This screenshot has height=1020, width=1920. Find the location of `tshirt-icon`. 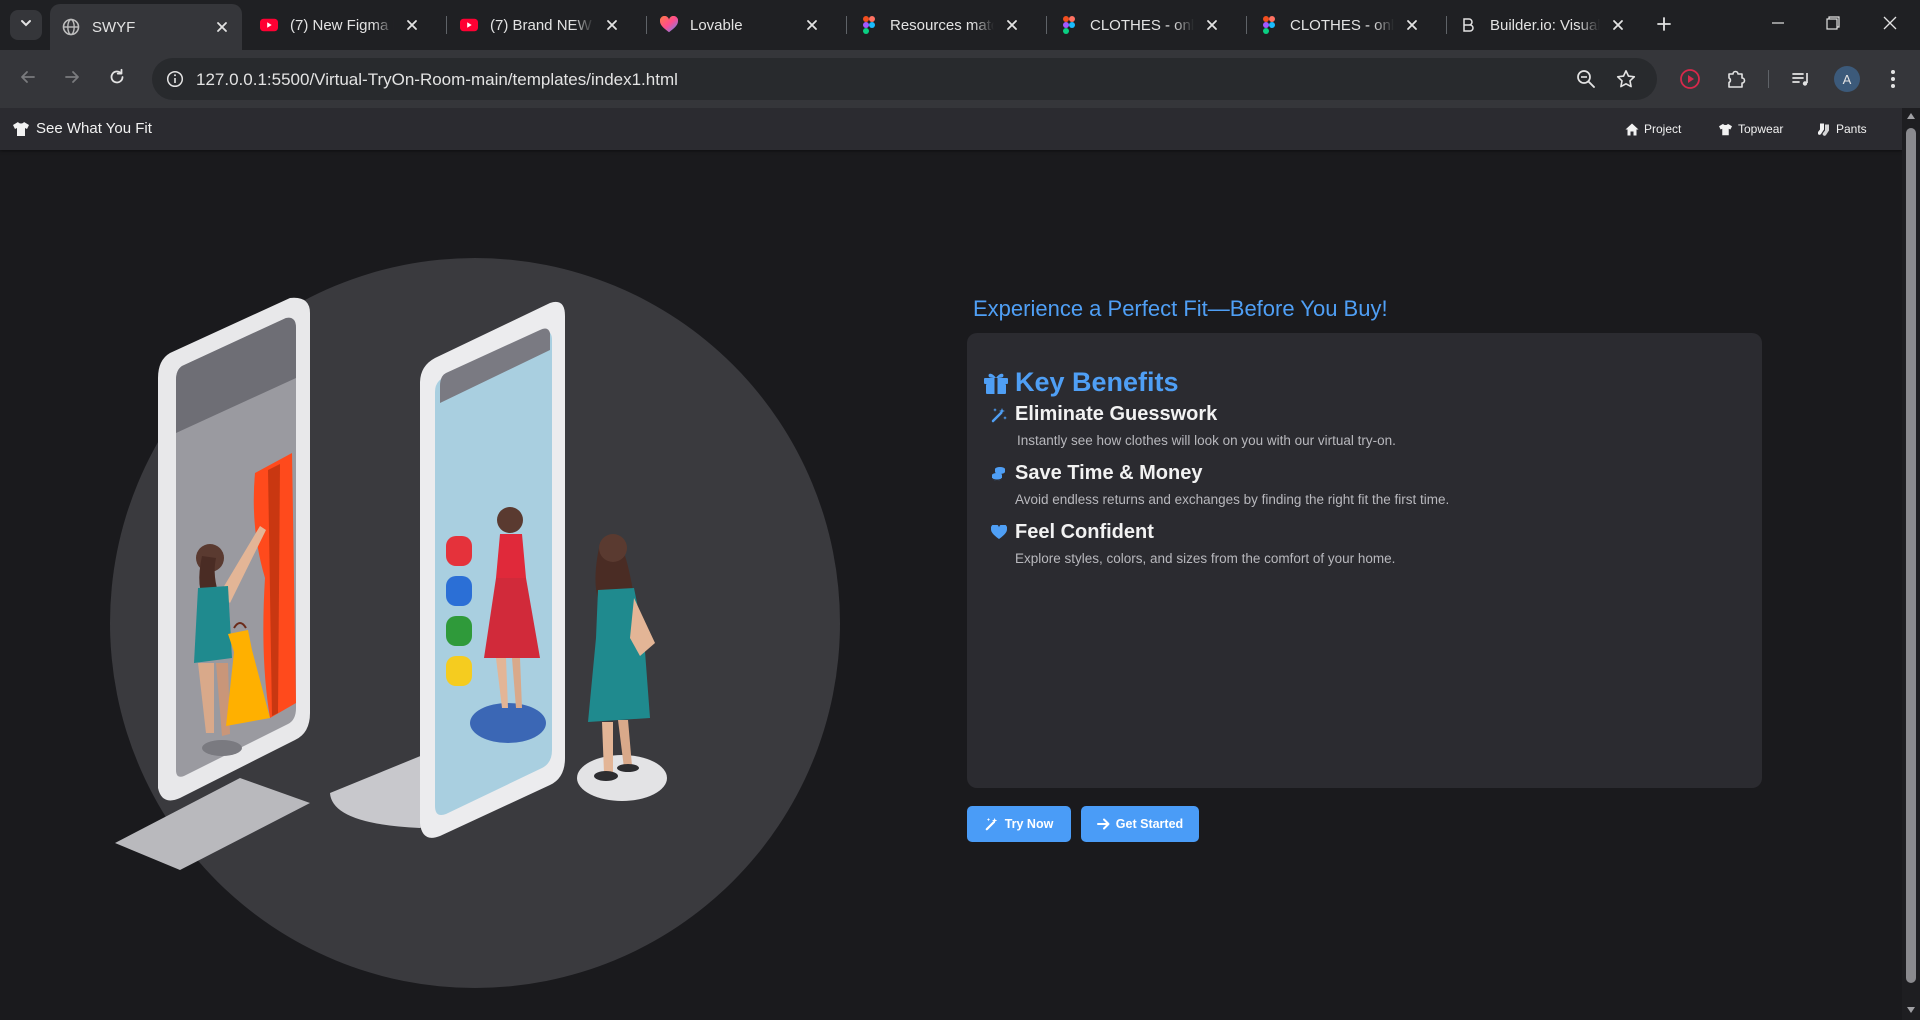

tshirt-icon is located at coordinates (21, 129).